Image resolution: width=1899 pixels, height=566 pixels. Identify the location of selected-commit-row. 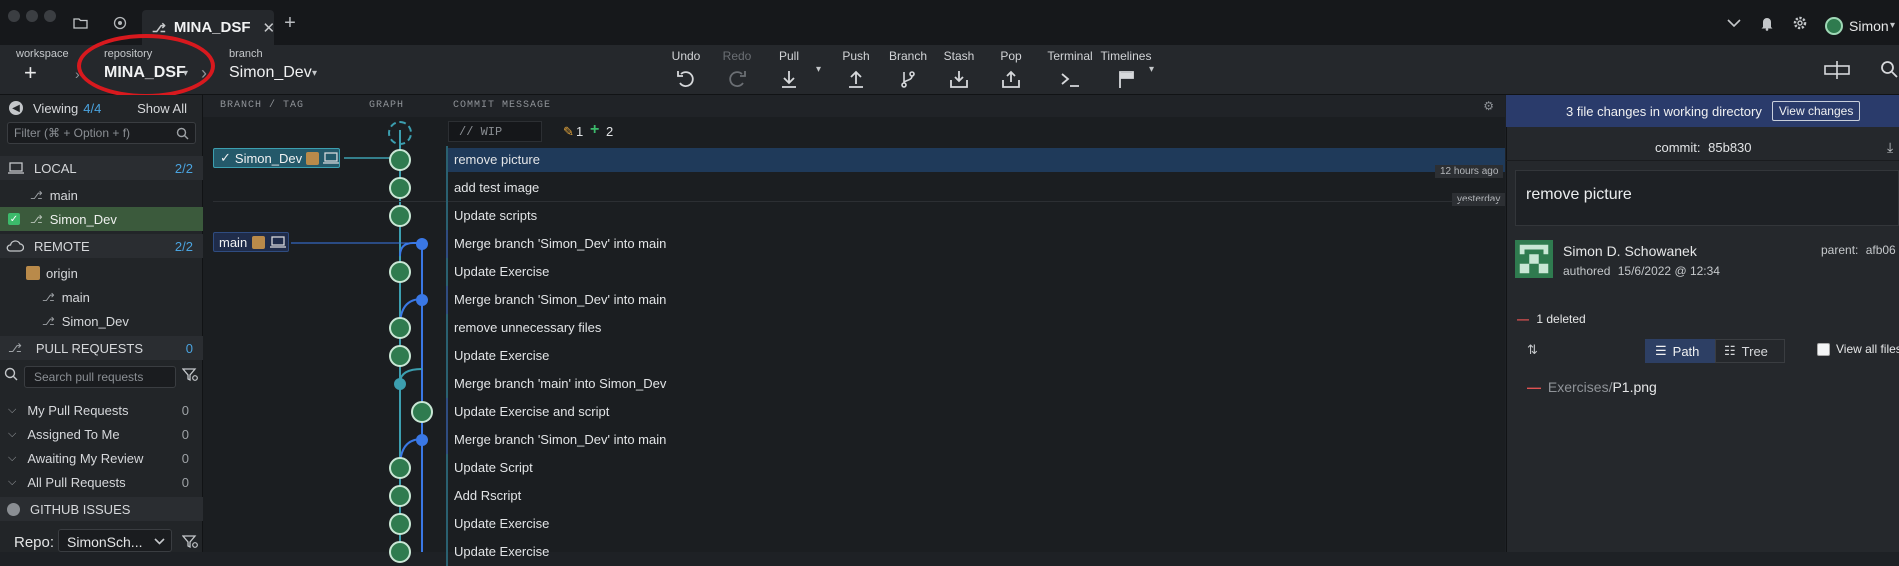
(975, 160).